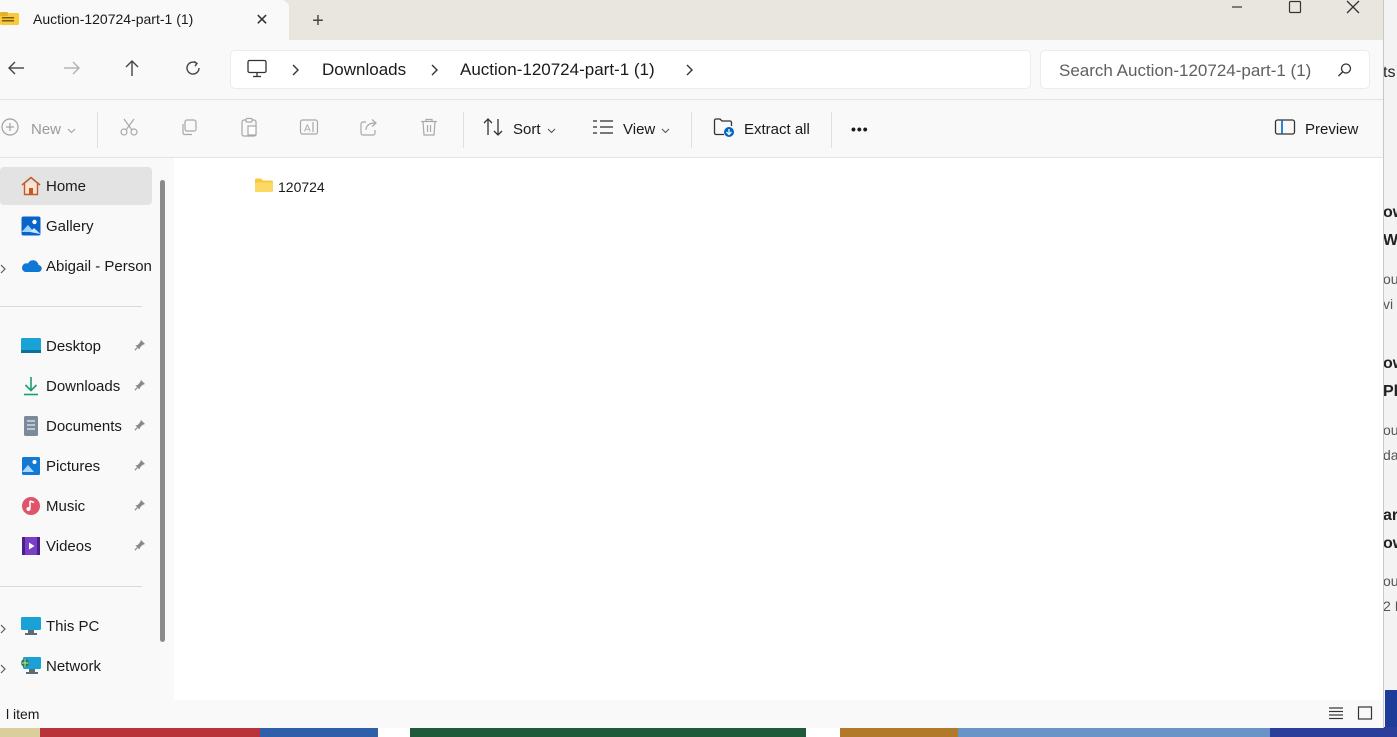 The width and height of the screenshot is (1397, 737). What do you see at coordinates (364, 70) in the screenshot?
I see `breadcrumb-downloads: Downloads` at bounding box center [364, 70].